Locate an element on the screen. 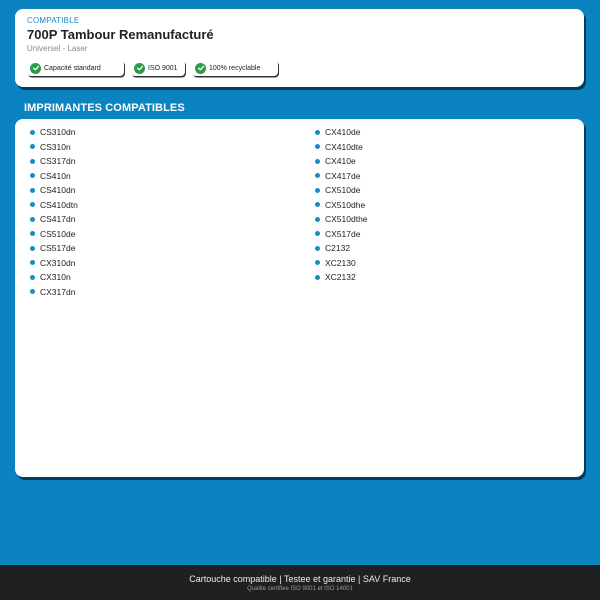 Image resolution: width=600 pixels, height=600 pixels. printer-model: CS310n is located at coordinates (55, 146).